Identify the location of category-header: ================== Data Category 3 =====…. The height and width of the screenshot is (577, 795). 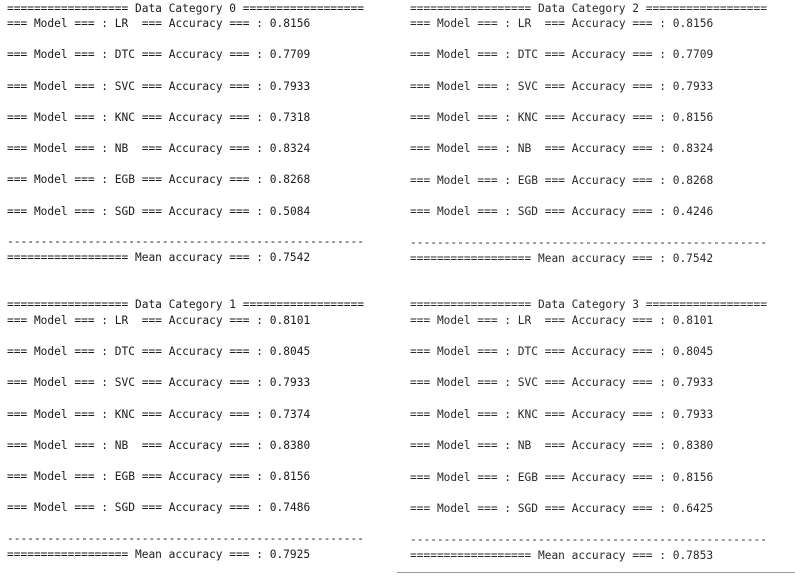
(588, 304).